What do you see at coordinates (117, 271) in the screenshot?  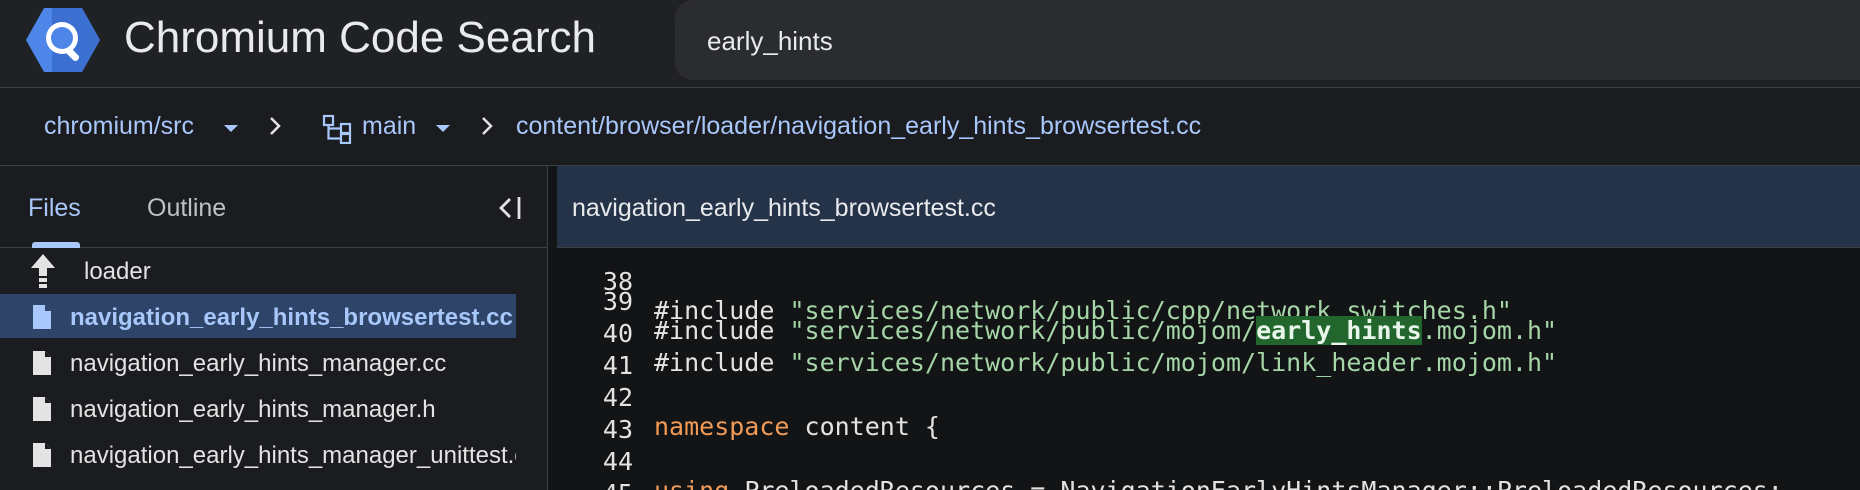 I see `parent-folder-label: loader` at bounding box center [117, 271].